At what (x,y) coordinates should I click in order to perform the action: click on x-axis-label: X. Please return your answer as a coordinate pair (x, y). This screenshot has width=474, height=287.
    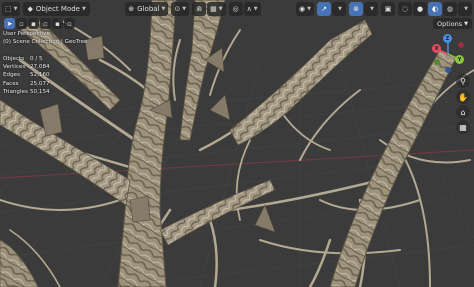
    Looking at the image, I should click on (436, 48).